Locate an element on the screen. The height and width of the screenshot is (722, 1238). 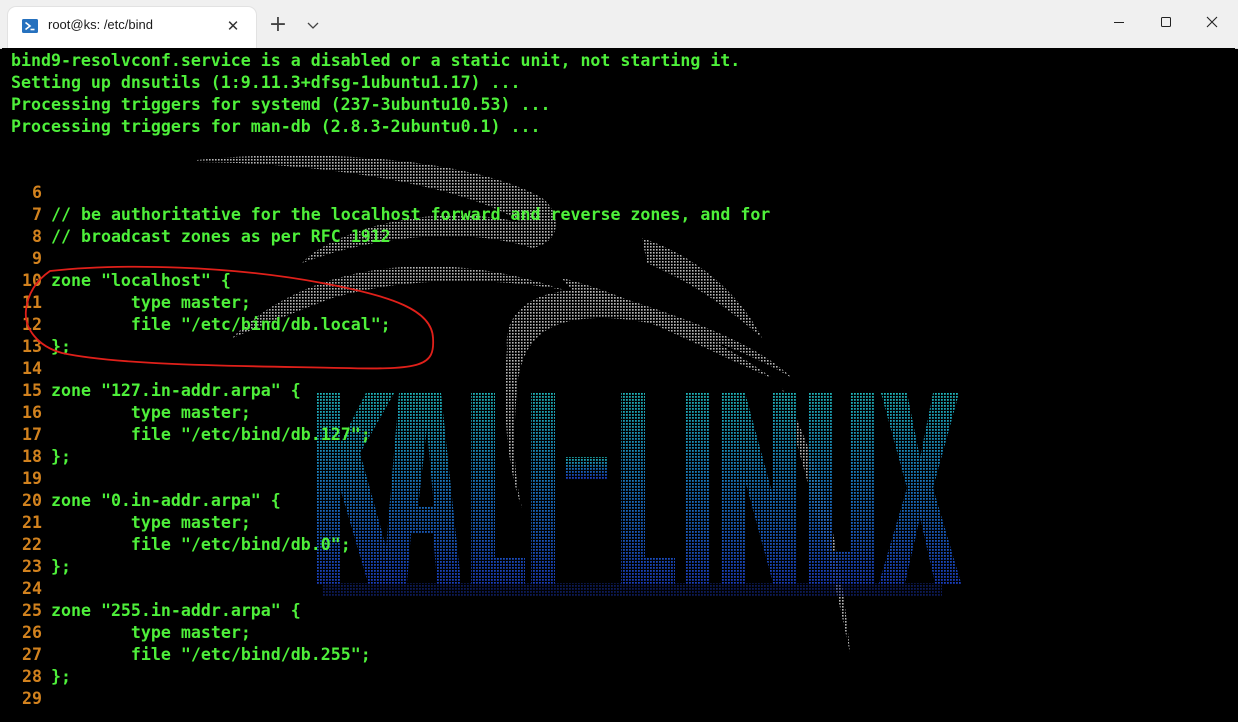
tab-dropdown-button is located at coordinates (313, 25).